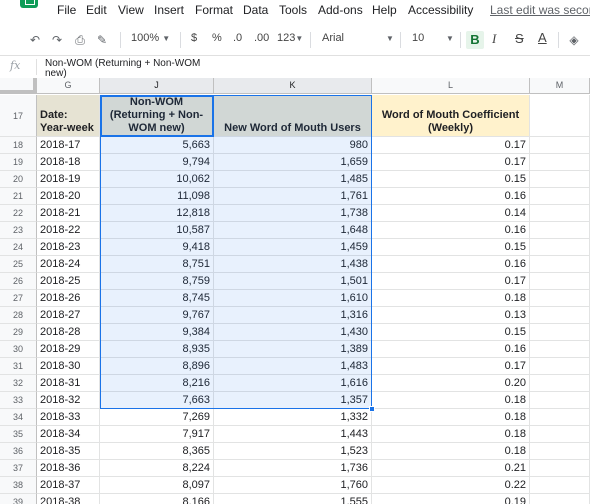  What do you see at coordinates (157, 145) in the screenshot?
I see `cell-non-wom: 5,663` at bounding box center [157, 145].